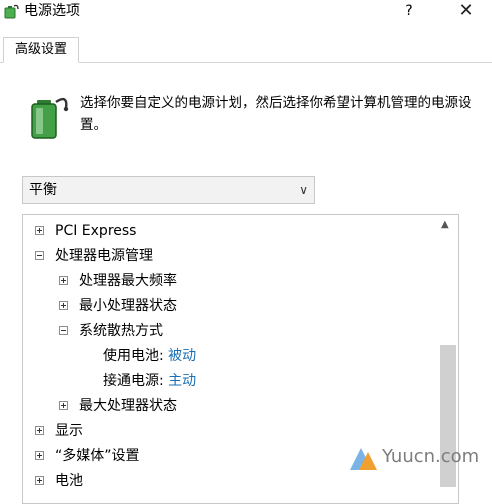 The height and width of the screenshot is (504, 492). Describe the element at coordinates (445, 224) in the screenshot. I see `scroll-up-arrow-icon: ▲` at that location.